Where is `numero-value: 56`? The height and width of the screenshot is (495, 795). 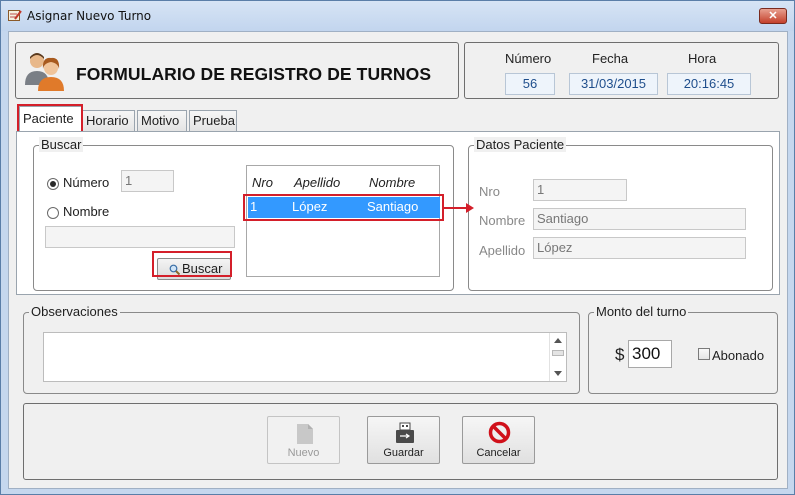
numero-value: 56 is located at coordinates (530, 84).